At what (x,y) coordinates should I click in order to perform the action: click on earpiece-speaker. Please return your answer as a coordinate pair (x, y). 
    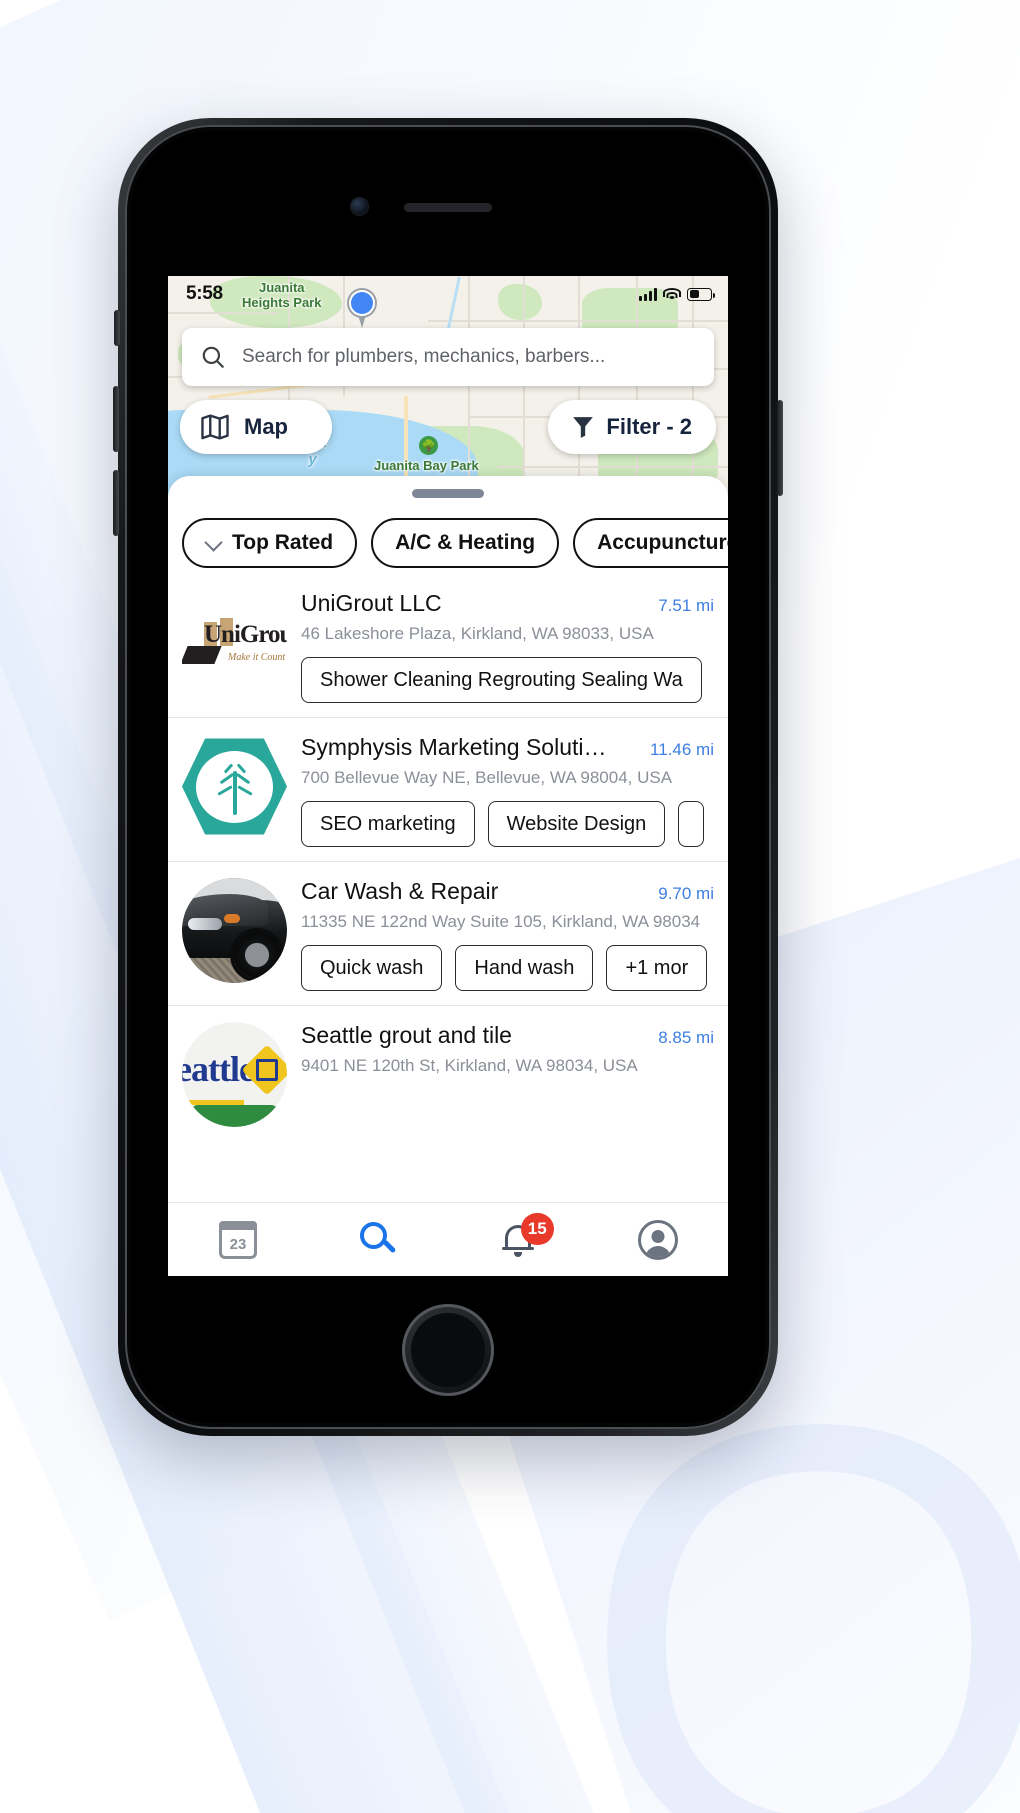
    Looking at the image, I should click on (448, 207).